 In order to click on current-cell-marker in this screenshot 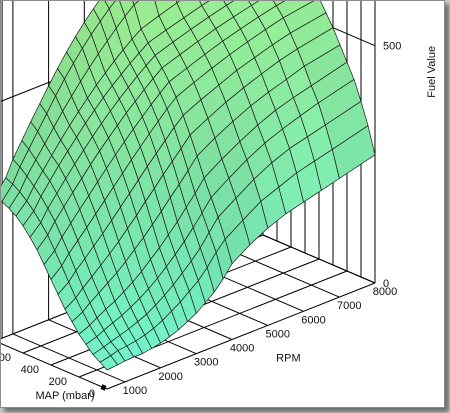, I will do `click(103, 387)`.